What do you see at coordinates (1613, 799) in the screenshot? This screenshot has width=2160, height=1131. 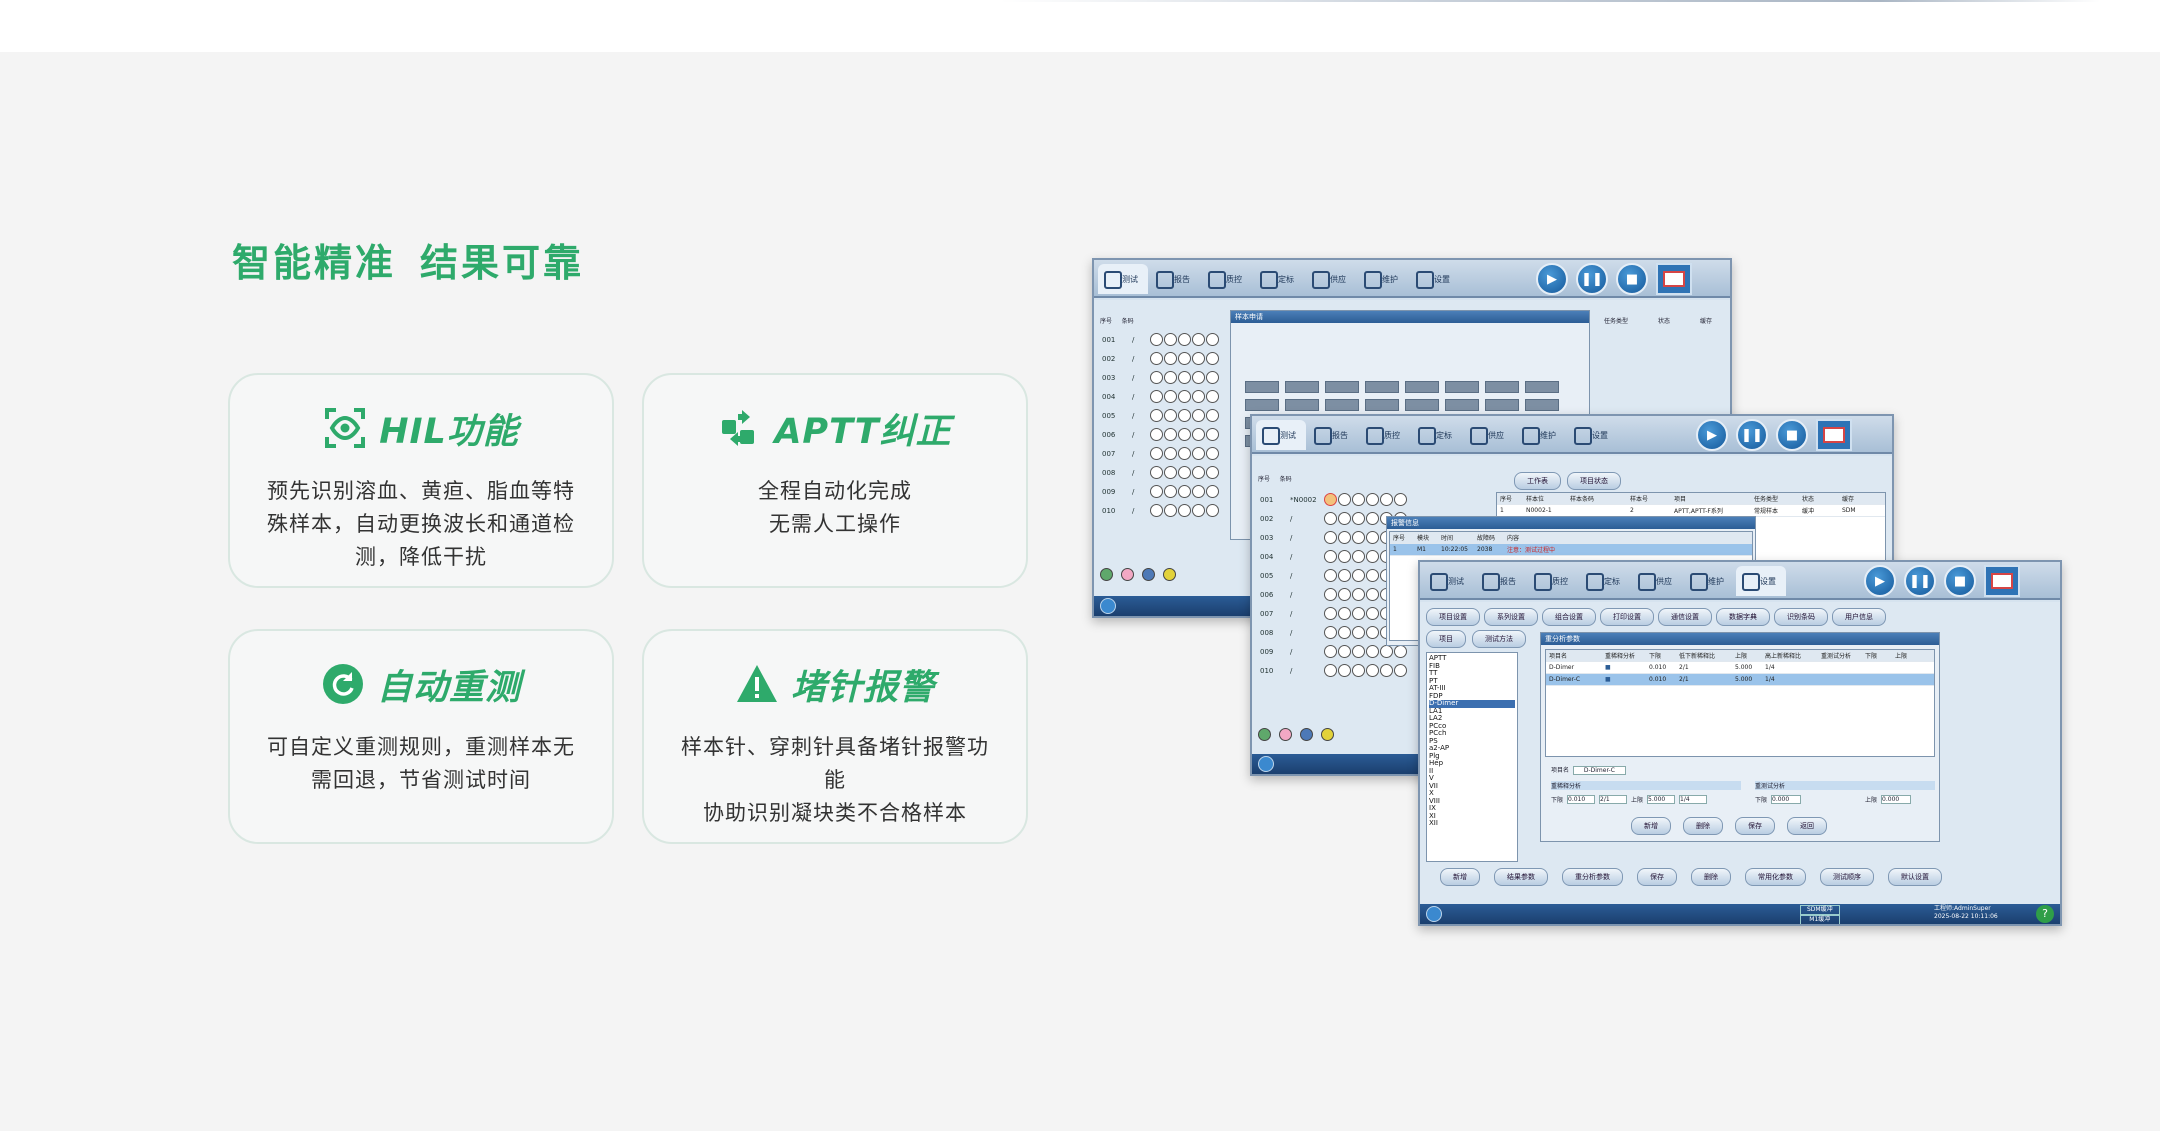 I see `low-ratio-field: 2/1` at bounding box center [1613, 799].